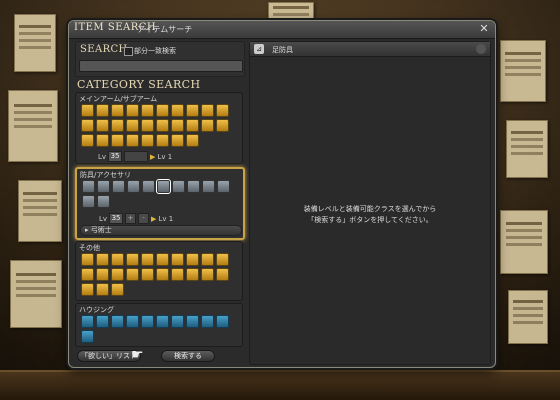 The width and height of the screenshot is (560, 400). I want to click on arrow-right-icon: ▶, so click(154, 218).